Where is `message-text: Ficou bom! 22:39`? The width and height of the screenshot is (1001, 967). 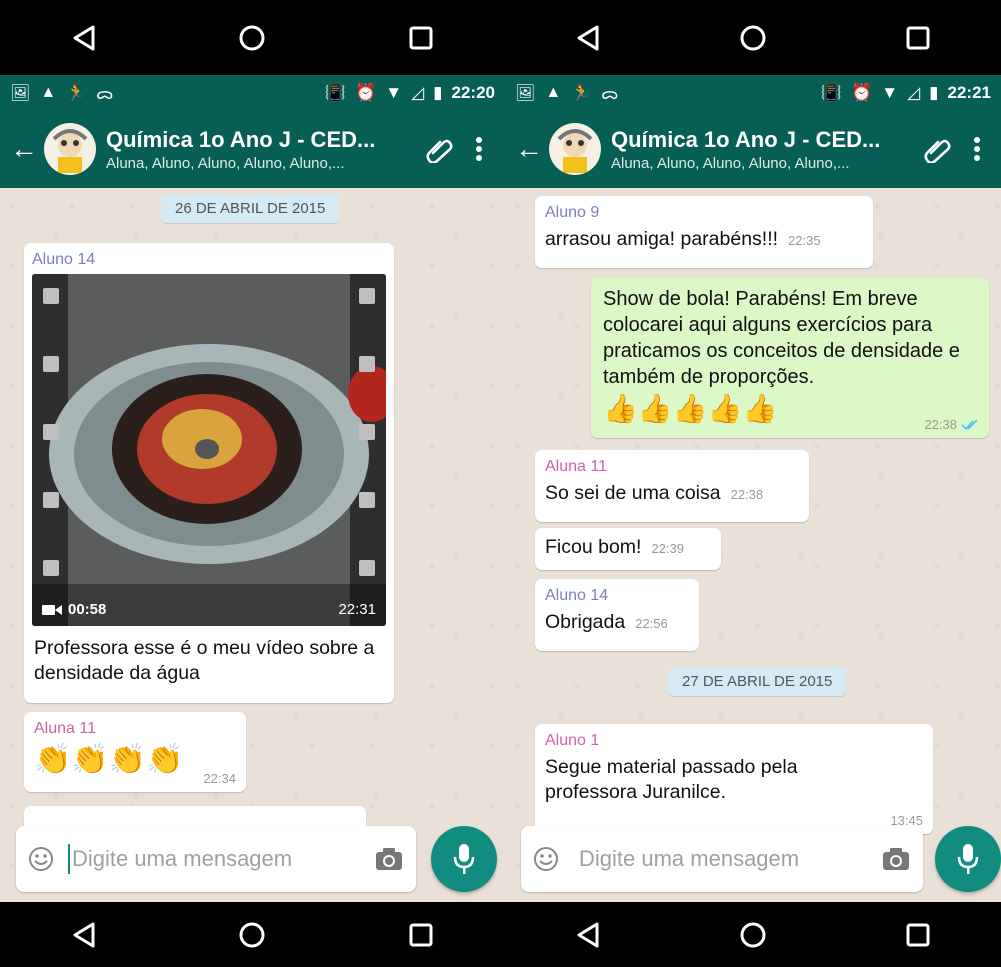 message-text: Ficou bom! 22:39 is located at coordinates (614, 547).